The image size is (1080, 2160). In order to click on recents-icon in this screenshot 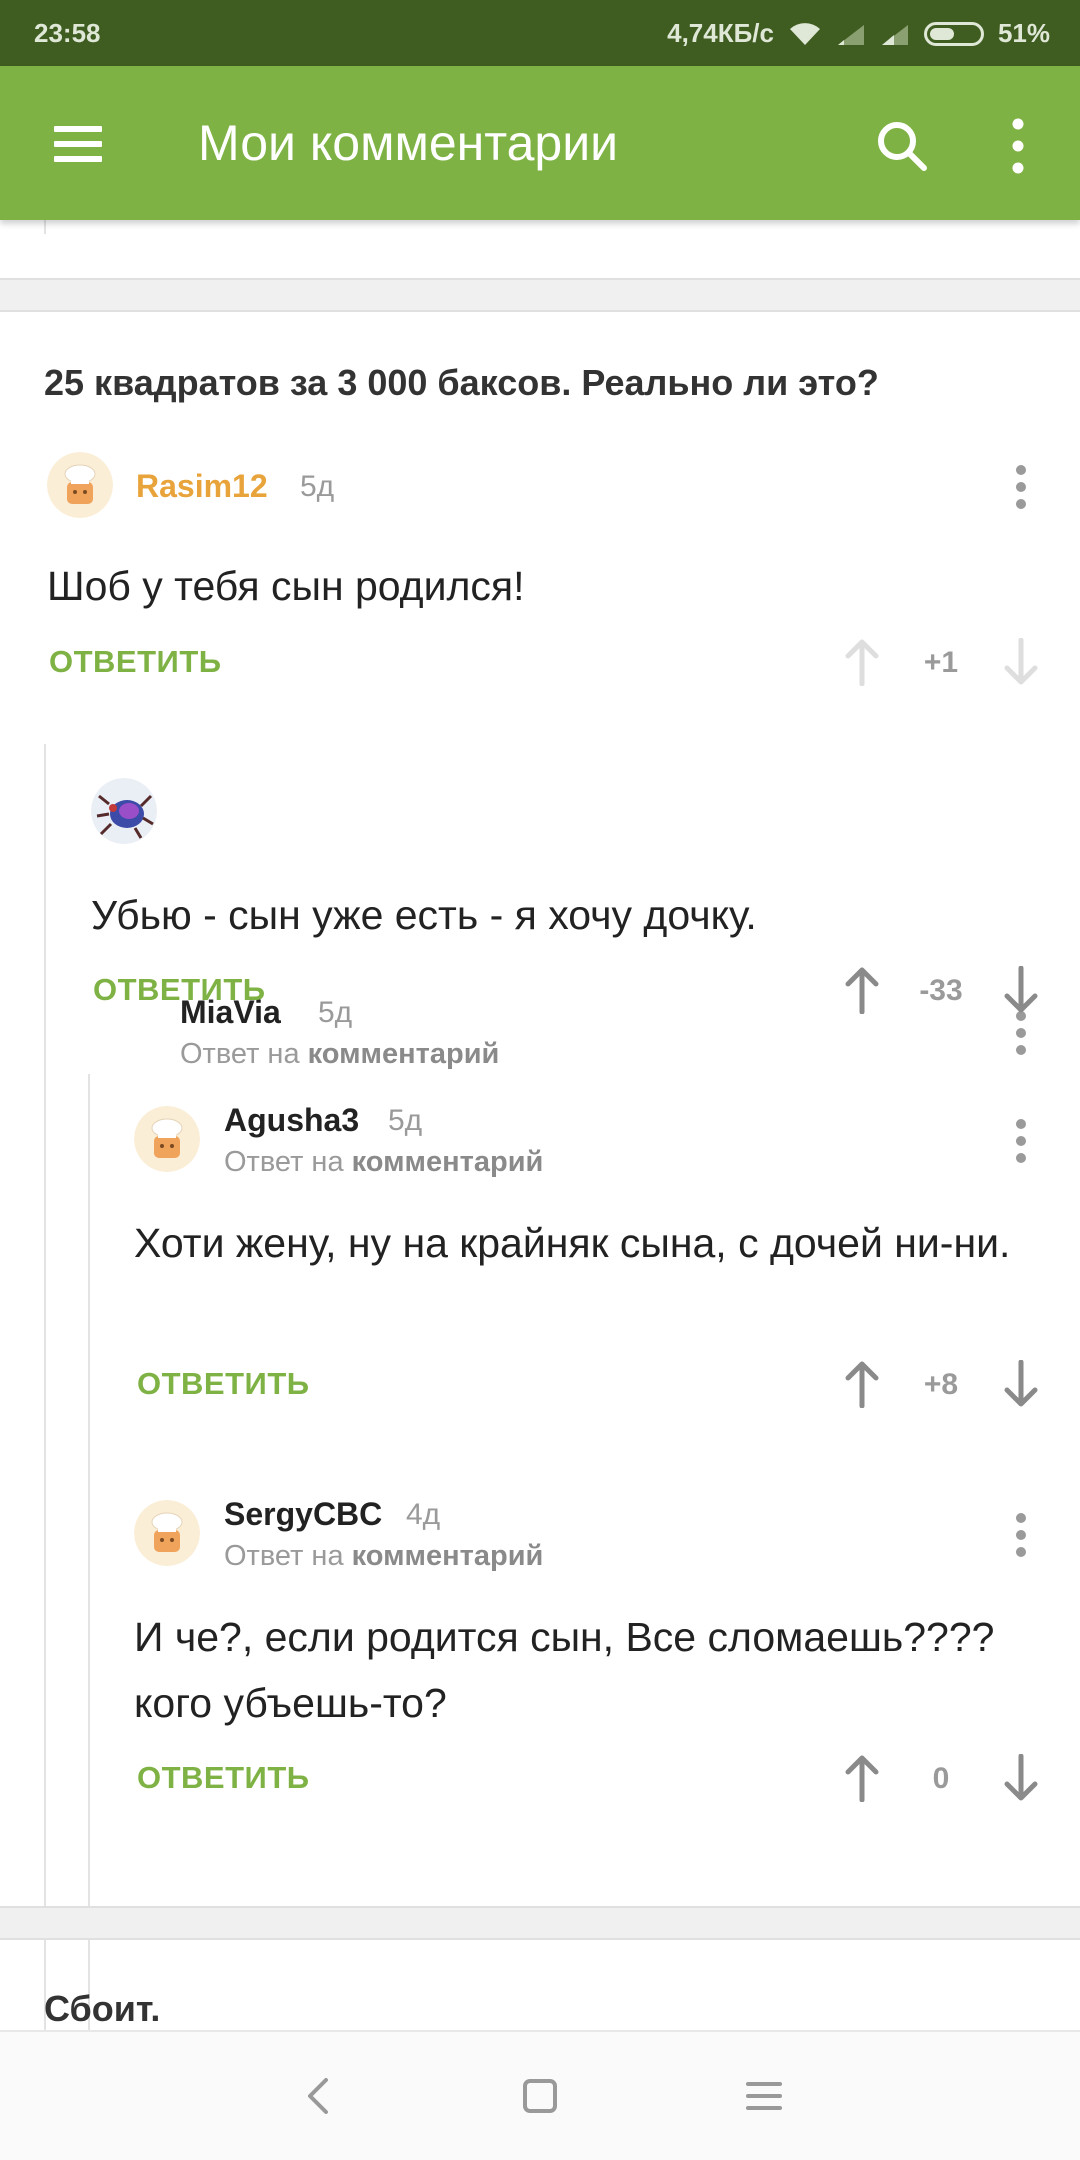, I will do `click(764, 2096)`.